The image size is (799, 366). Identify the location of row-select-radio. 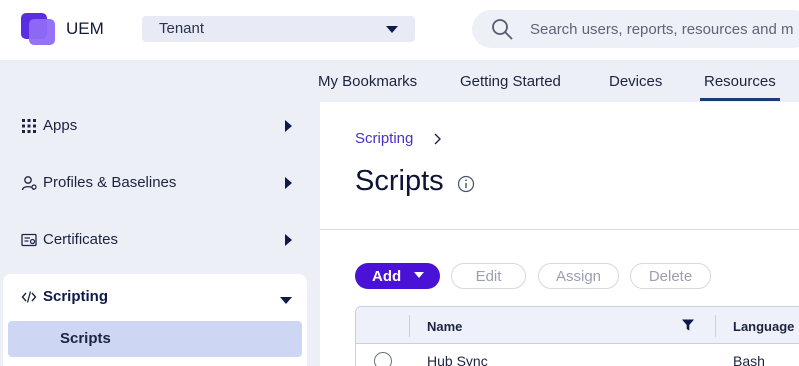
(383, 359).